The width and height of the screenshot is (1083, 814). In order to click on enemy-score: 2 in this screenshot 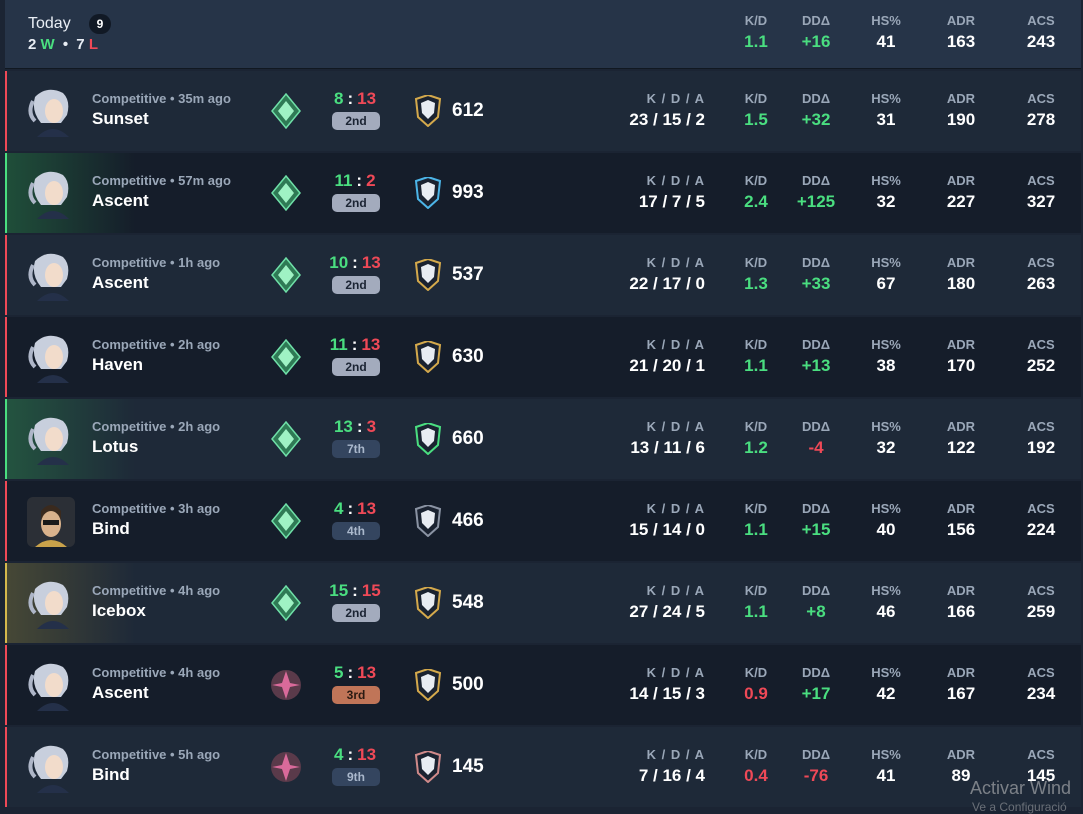, I will do `click(371, 180)`.